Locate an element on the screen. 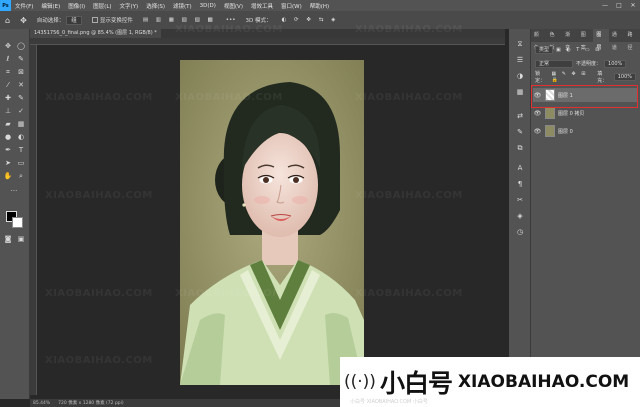 The image size is (640, 407). menu-file: 文件(F) is located at coordinates (24, 6).